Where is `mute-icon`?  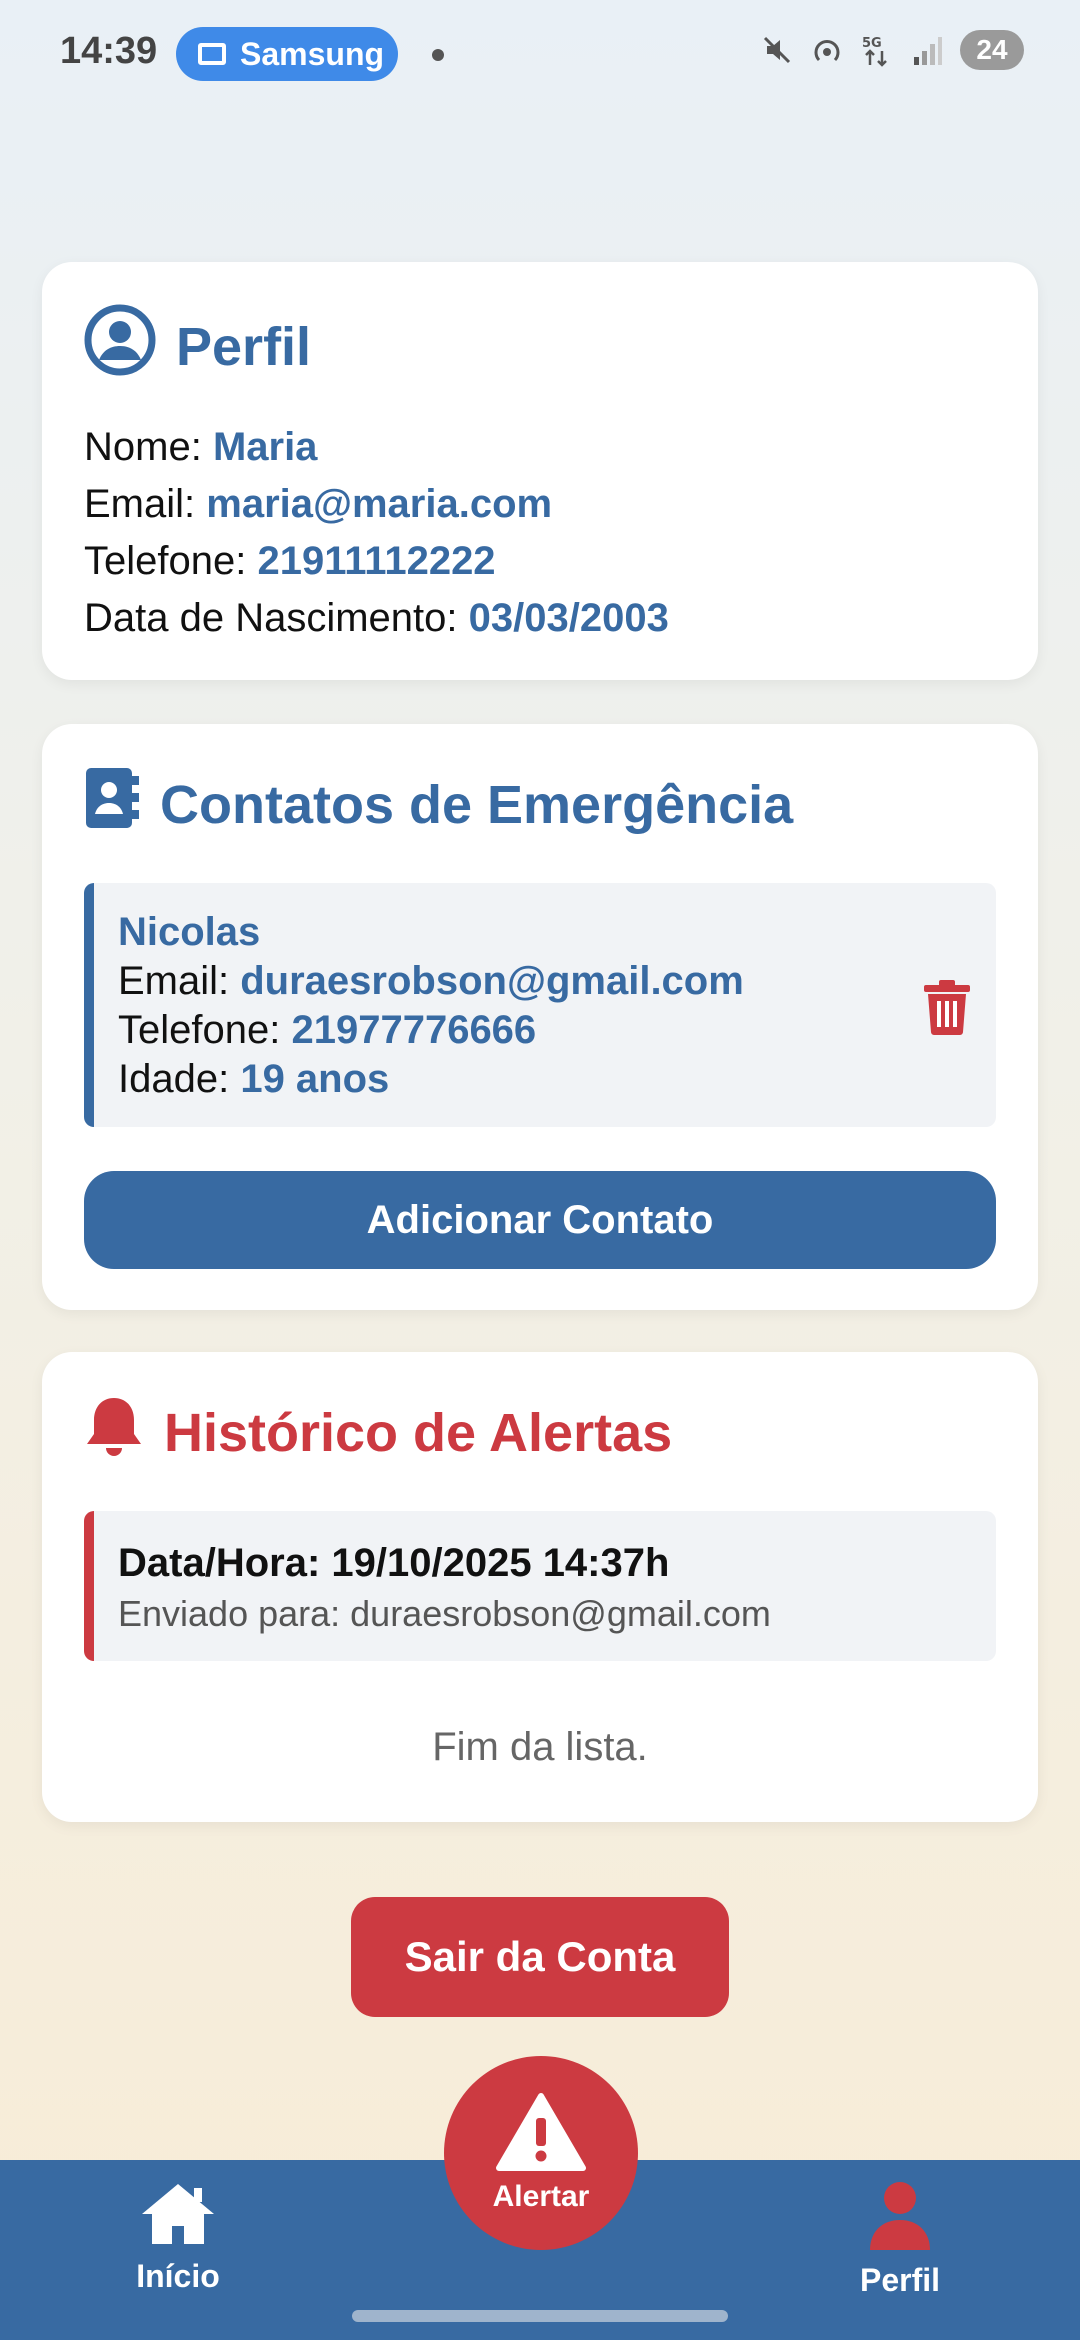 mute-icon is located at coordinates (777, 50).